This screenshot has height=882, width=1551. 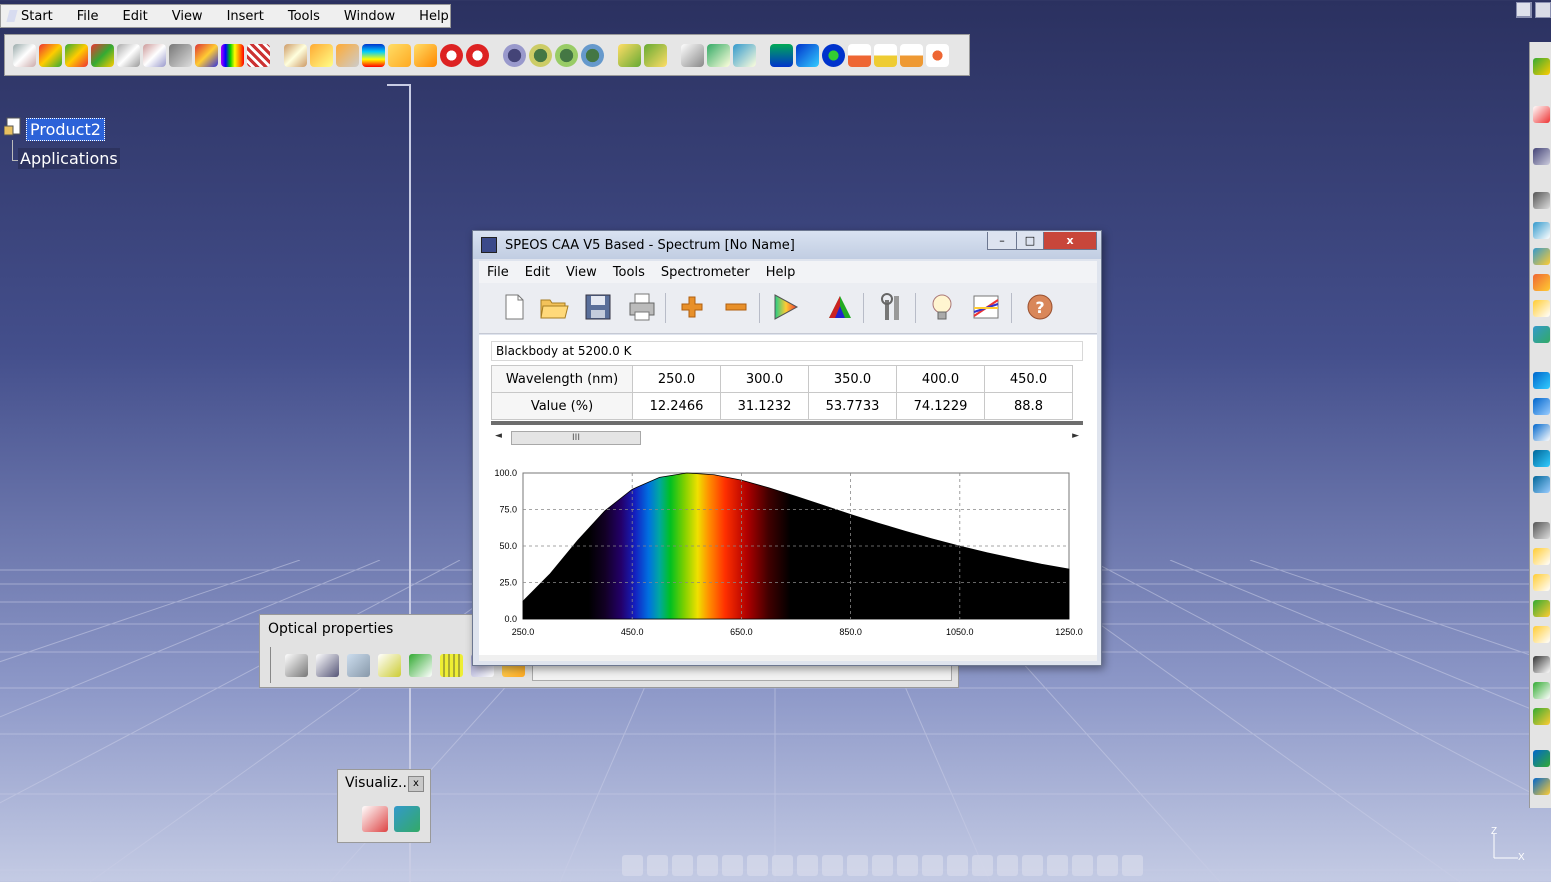 What do you see at coordinates (347, 55) in the screenshot?
I see `inverse-simulation-icon` at bounding box center [347, 55].